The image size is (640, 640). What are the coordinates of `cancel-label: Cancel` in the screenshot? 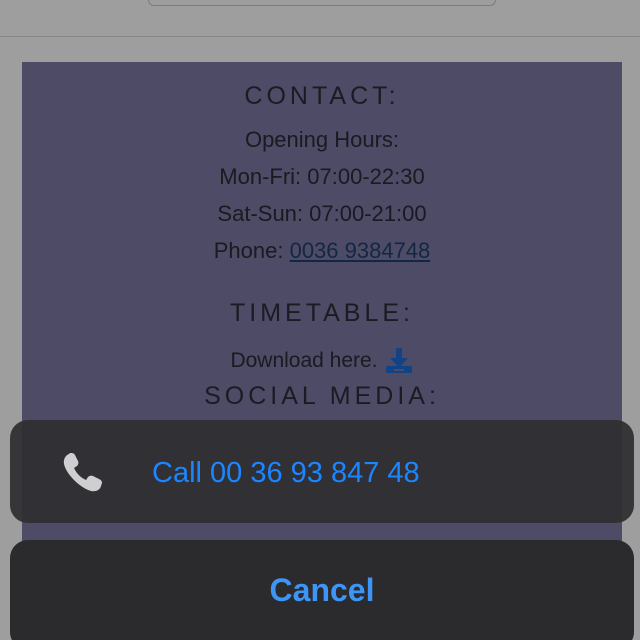 It's located at (322, 590).